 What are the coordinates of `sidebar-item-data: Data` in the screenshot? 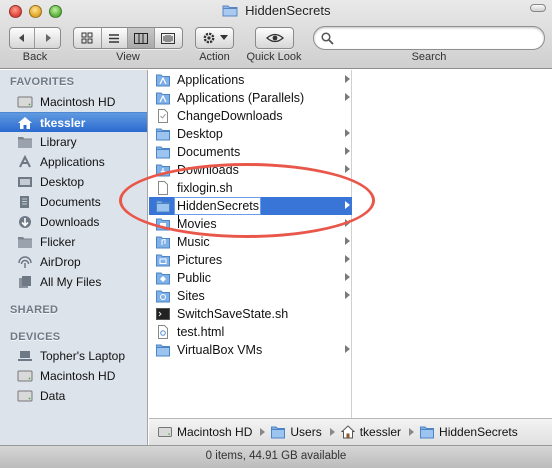 It's located at (73, 396).